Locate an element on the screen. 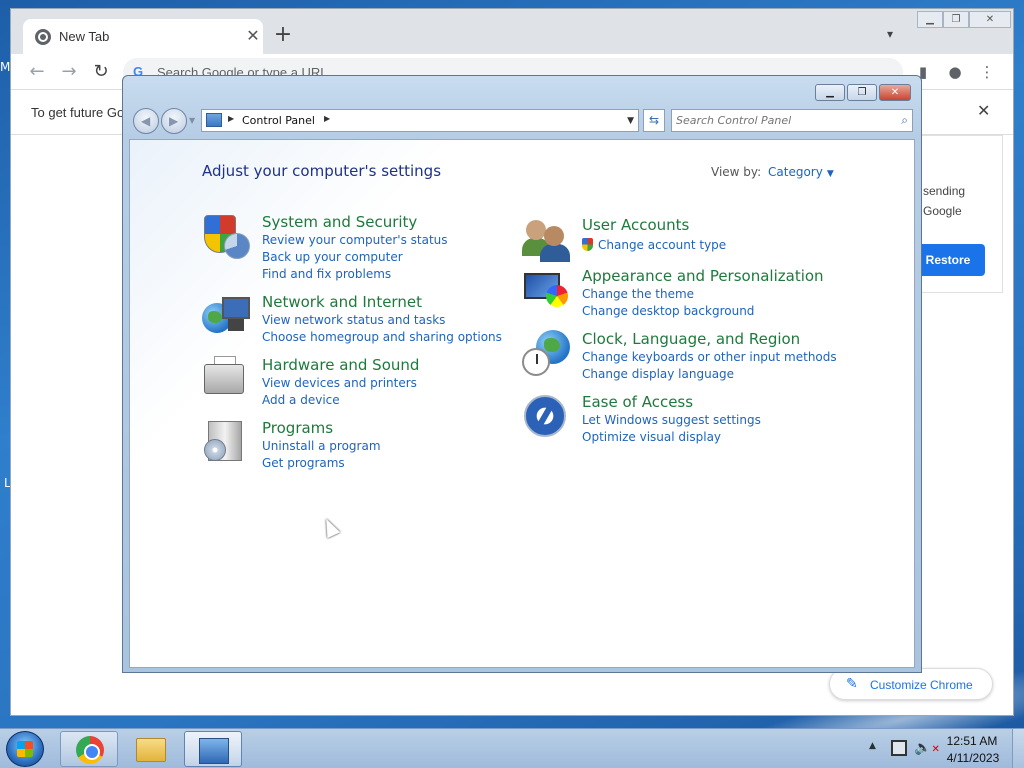 The width and height of the screenshot is (1024, 768). desktop-edge-text: M is located at coordinates (5, 67).